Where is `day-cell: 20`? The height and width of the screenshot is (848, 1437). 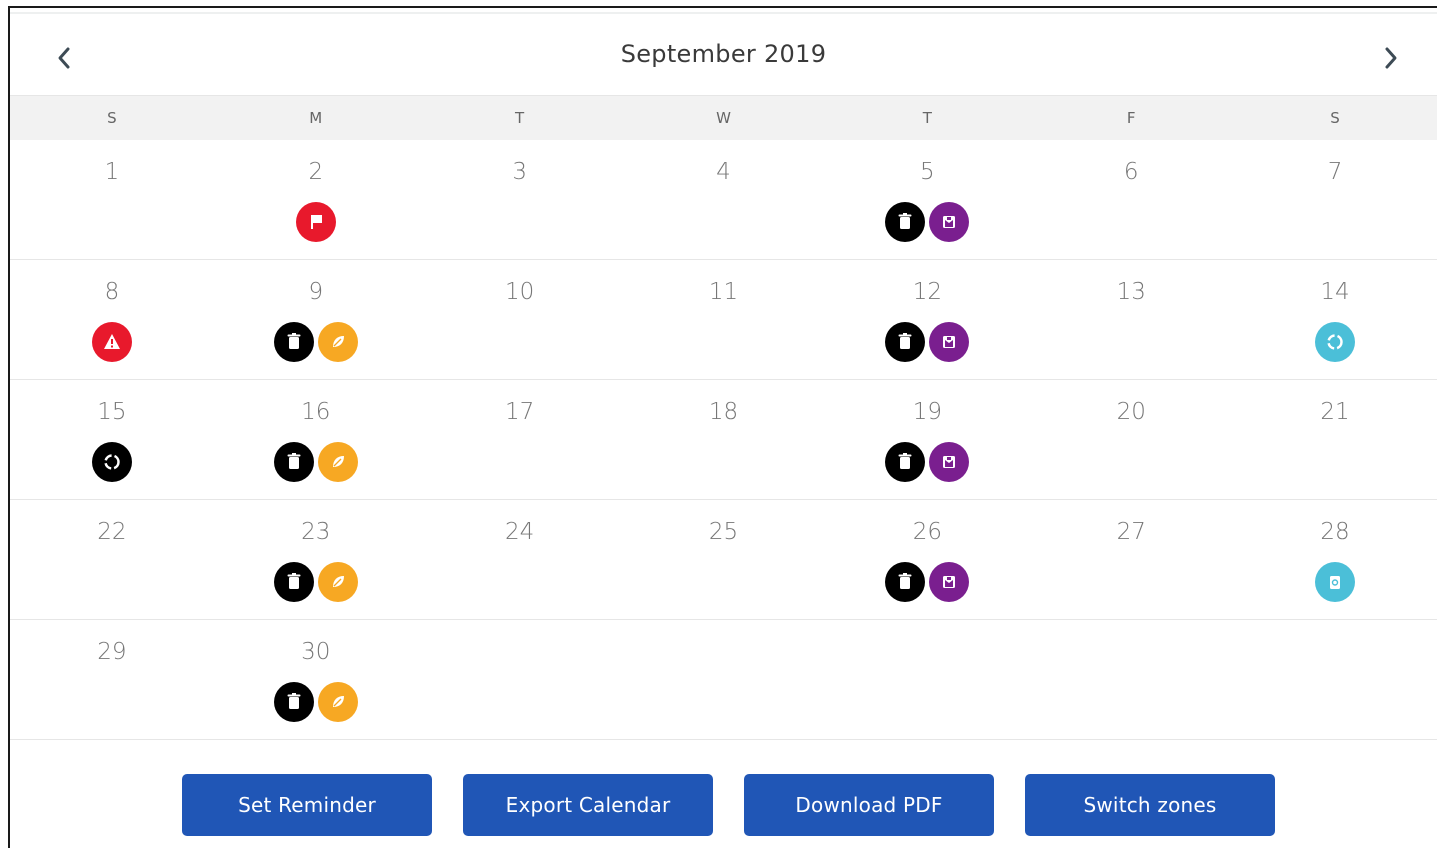 day-cell: 20 is located at coordinates (1131, 439).